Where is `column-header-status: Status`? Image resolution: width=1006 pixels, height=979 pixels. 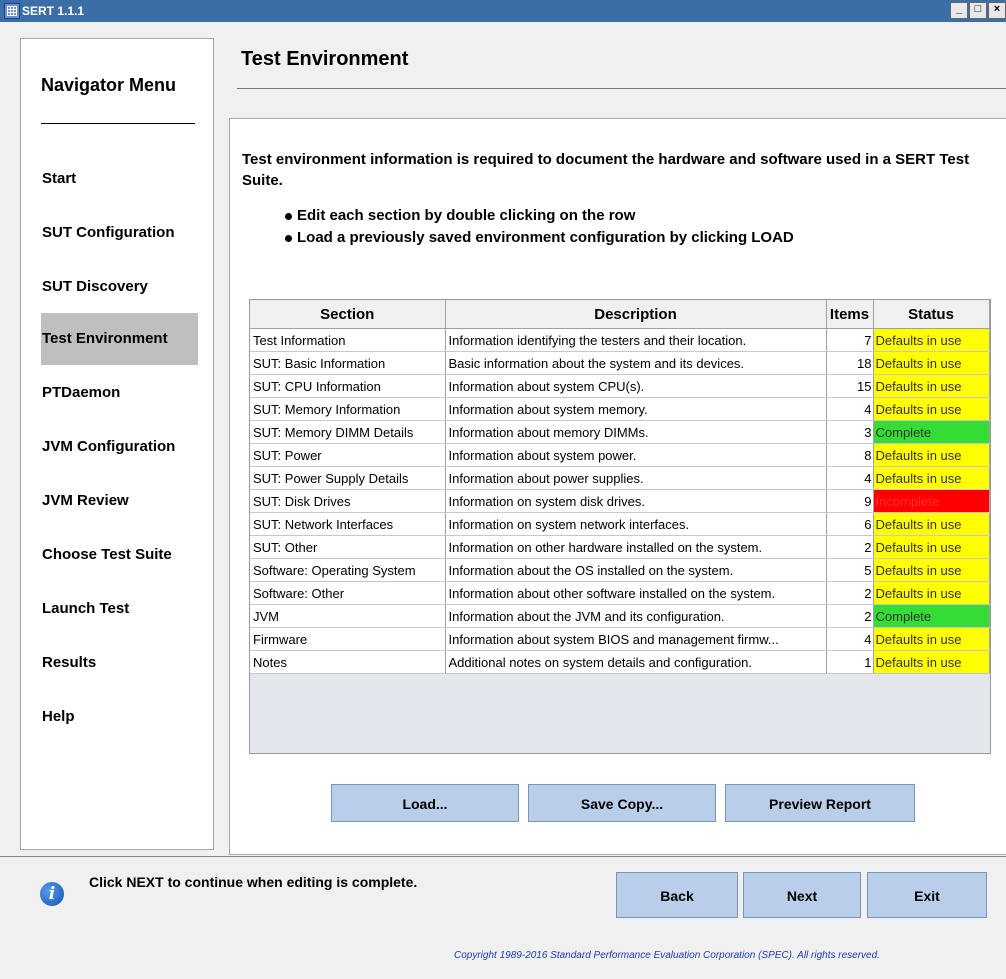
column-header-status: Status is located at coordinates (931, 314).